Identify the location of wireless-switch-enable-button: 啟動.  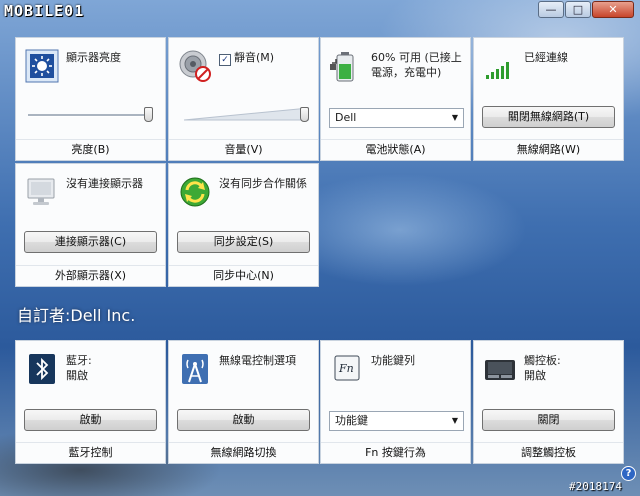
(243, 420).